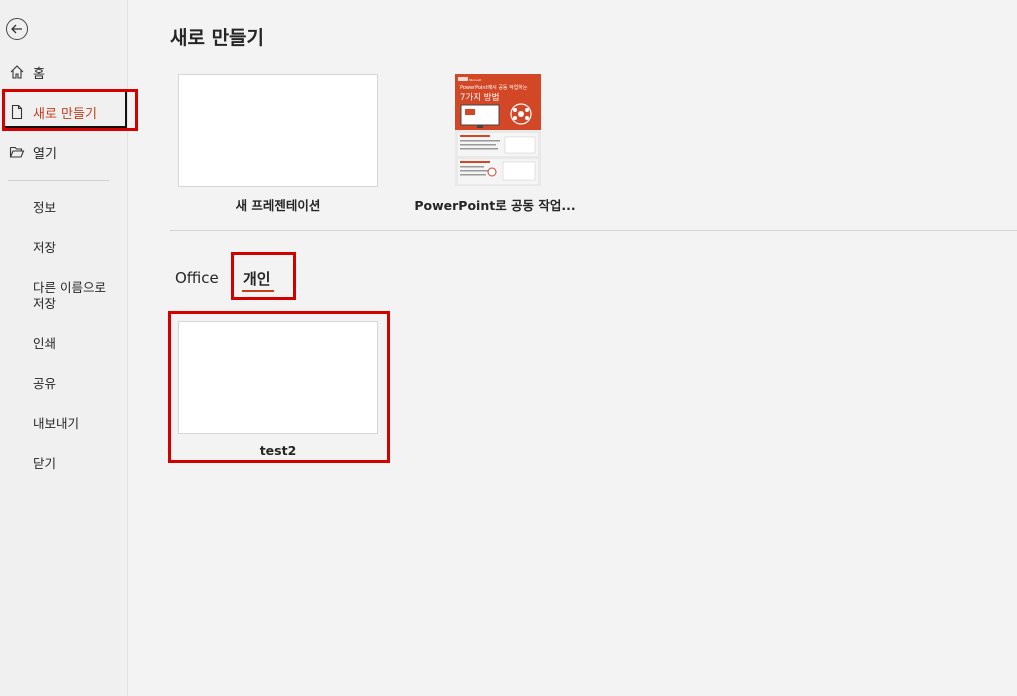 This screenshot has height=696, width=1017. What do you see at coordinates (45, 154) in the screenshot?
I see `sidebar-item-label: 열기` at bounding box center [45, 154].